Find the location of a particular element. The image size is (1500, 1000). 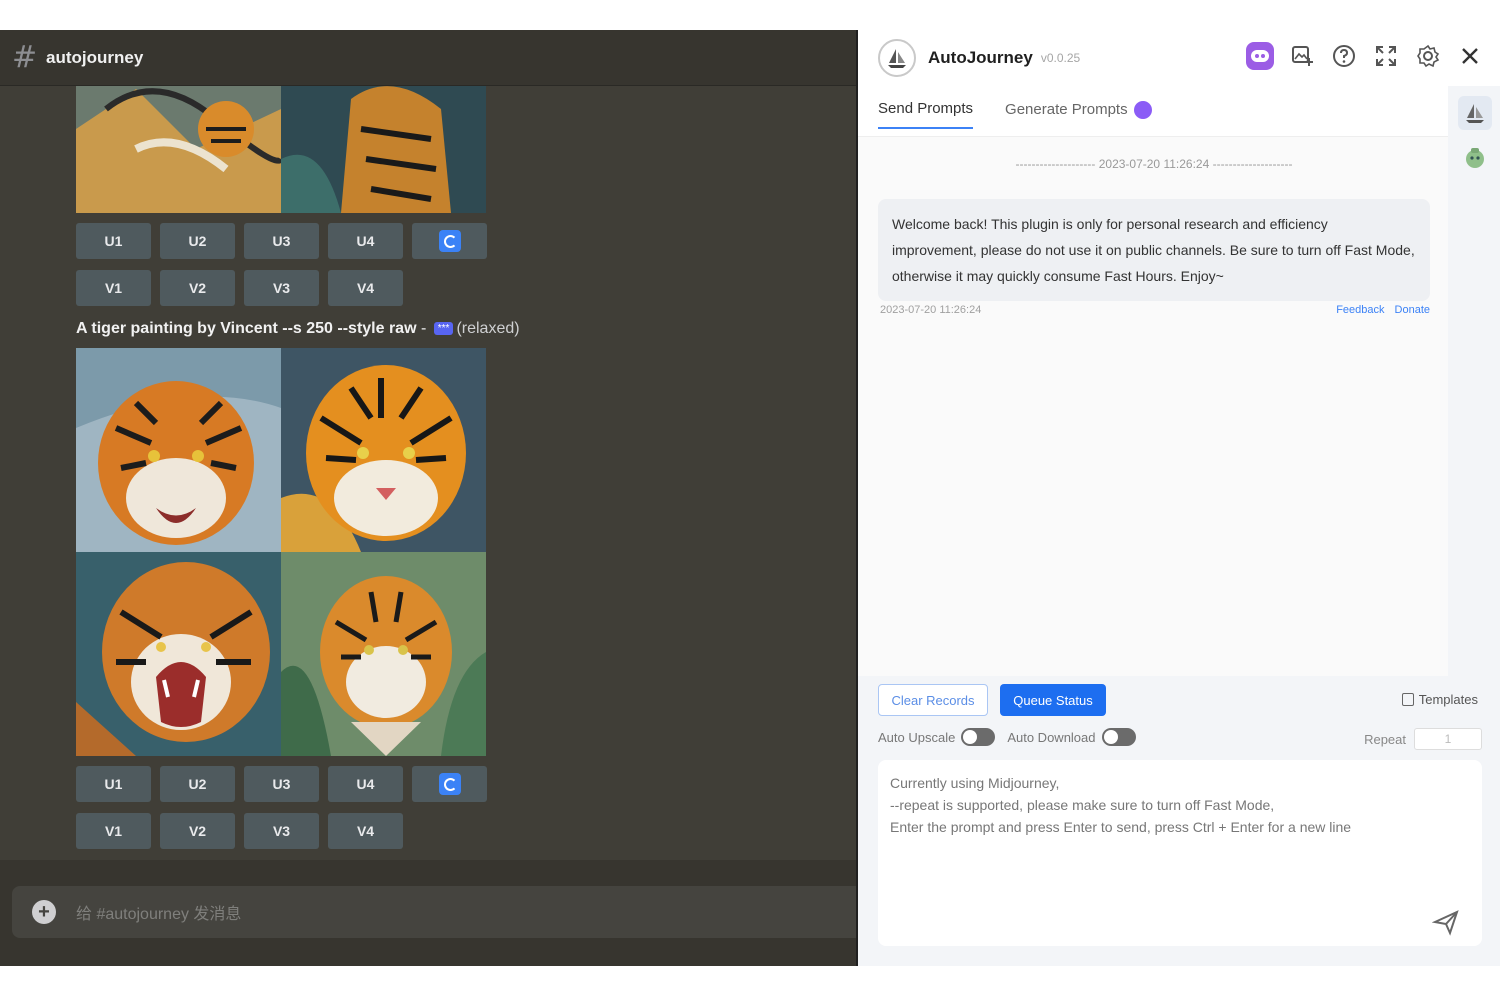

message-timestamp: 2023-07-20 11:26:24 is located at coordinates (931, 310).